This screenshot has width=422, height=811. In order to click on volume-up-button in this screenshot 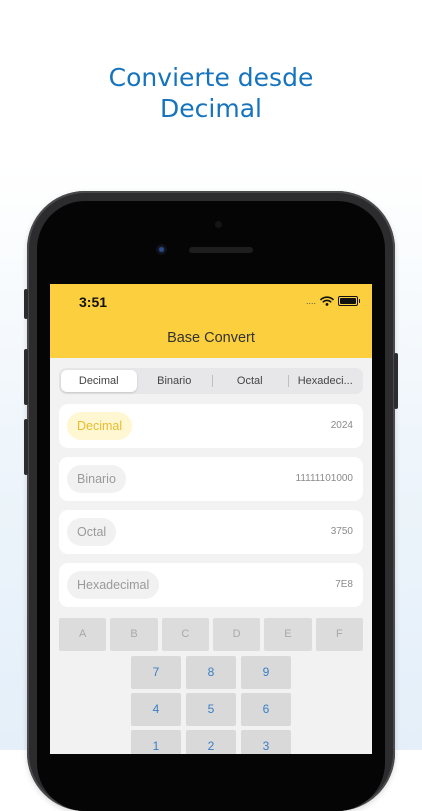, I will do `click(26, 377)`.